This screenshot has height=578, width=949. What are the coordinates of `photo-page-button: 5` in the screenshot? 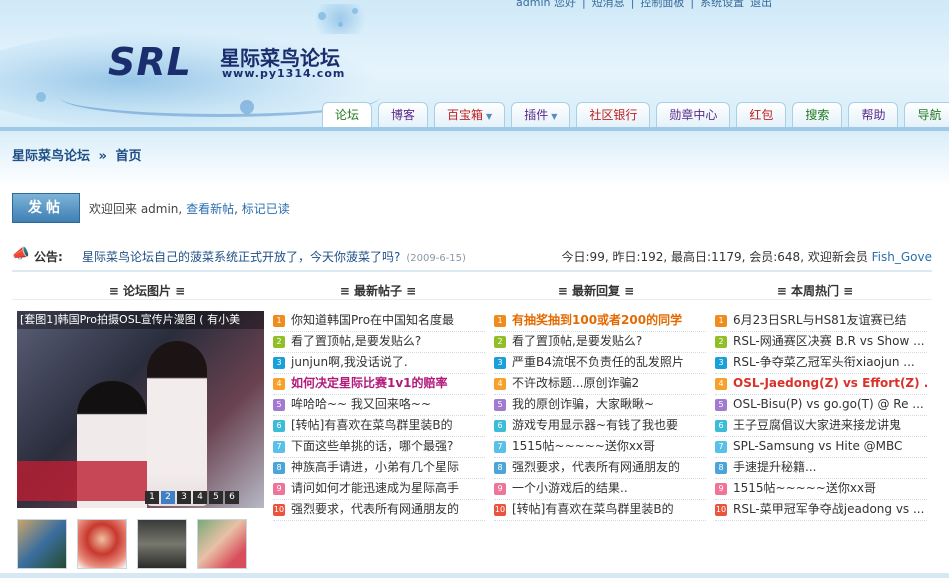 It's located at (216, 497).